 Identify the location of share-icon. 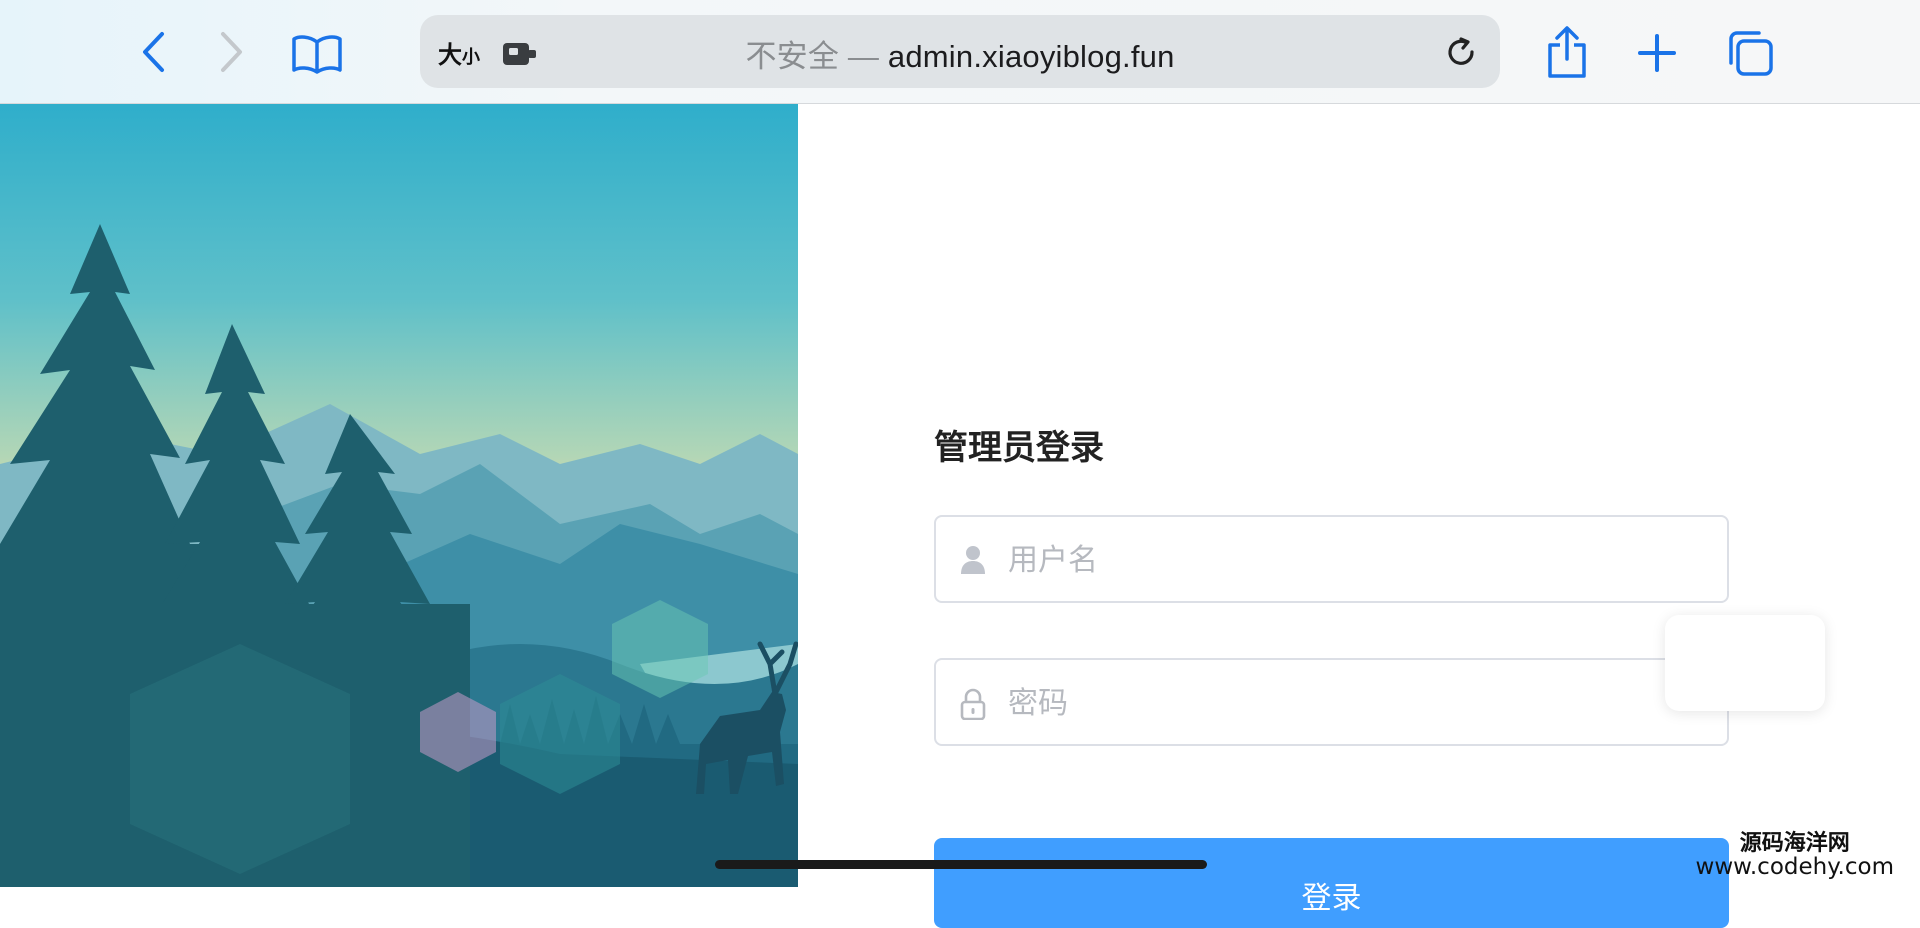
(1567, 52).